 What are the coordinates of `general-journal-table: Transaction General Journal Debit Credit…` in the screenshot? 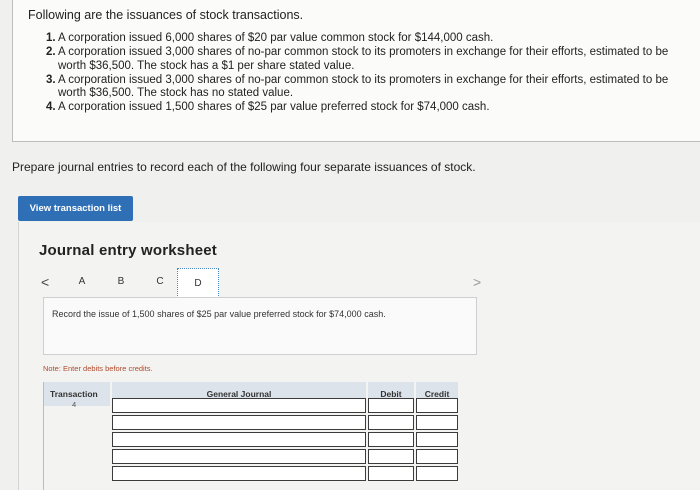 It's located at (250, 436).